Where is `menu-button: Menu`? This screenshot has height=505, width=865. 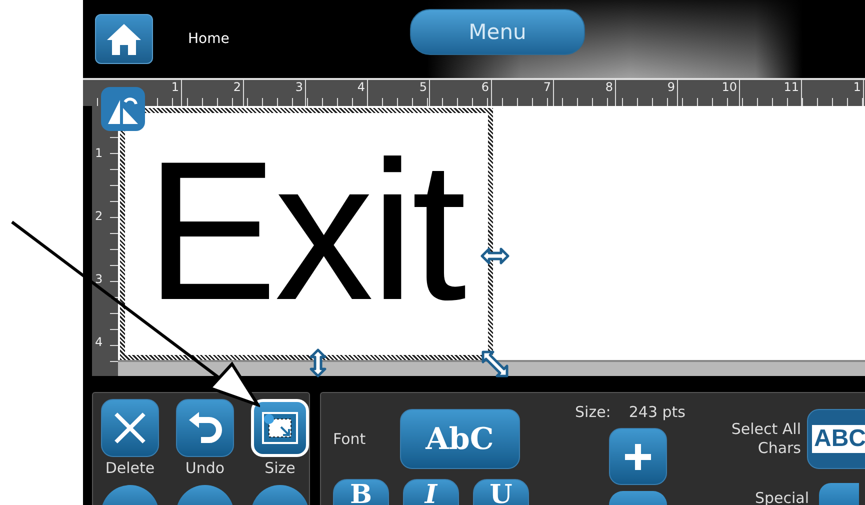 menu-button: Menu is located at coordinates (497, 32).